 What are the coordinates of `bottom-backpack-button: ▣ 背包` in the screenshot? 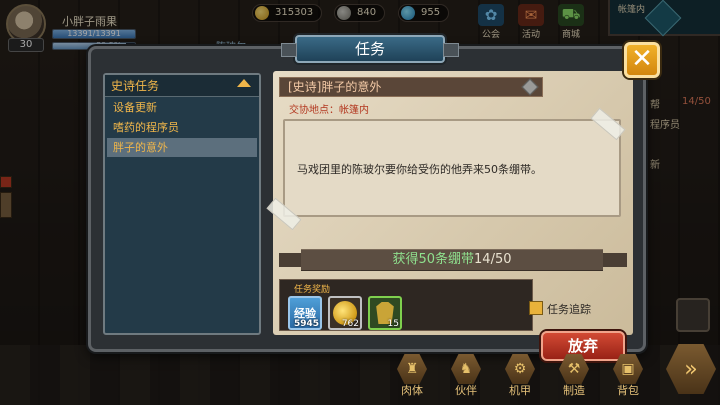 It's located at (628, 377).